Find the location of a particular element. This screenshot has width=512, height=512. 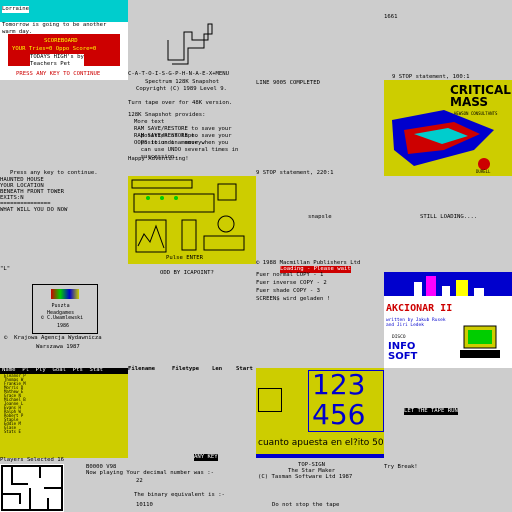

binary-value: 10110 is located at coordinates (144, 505).